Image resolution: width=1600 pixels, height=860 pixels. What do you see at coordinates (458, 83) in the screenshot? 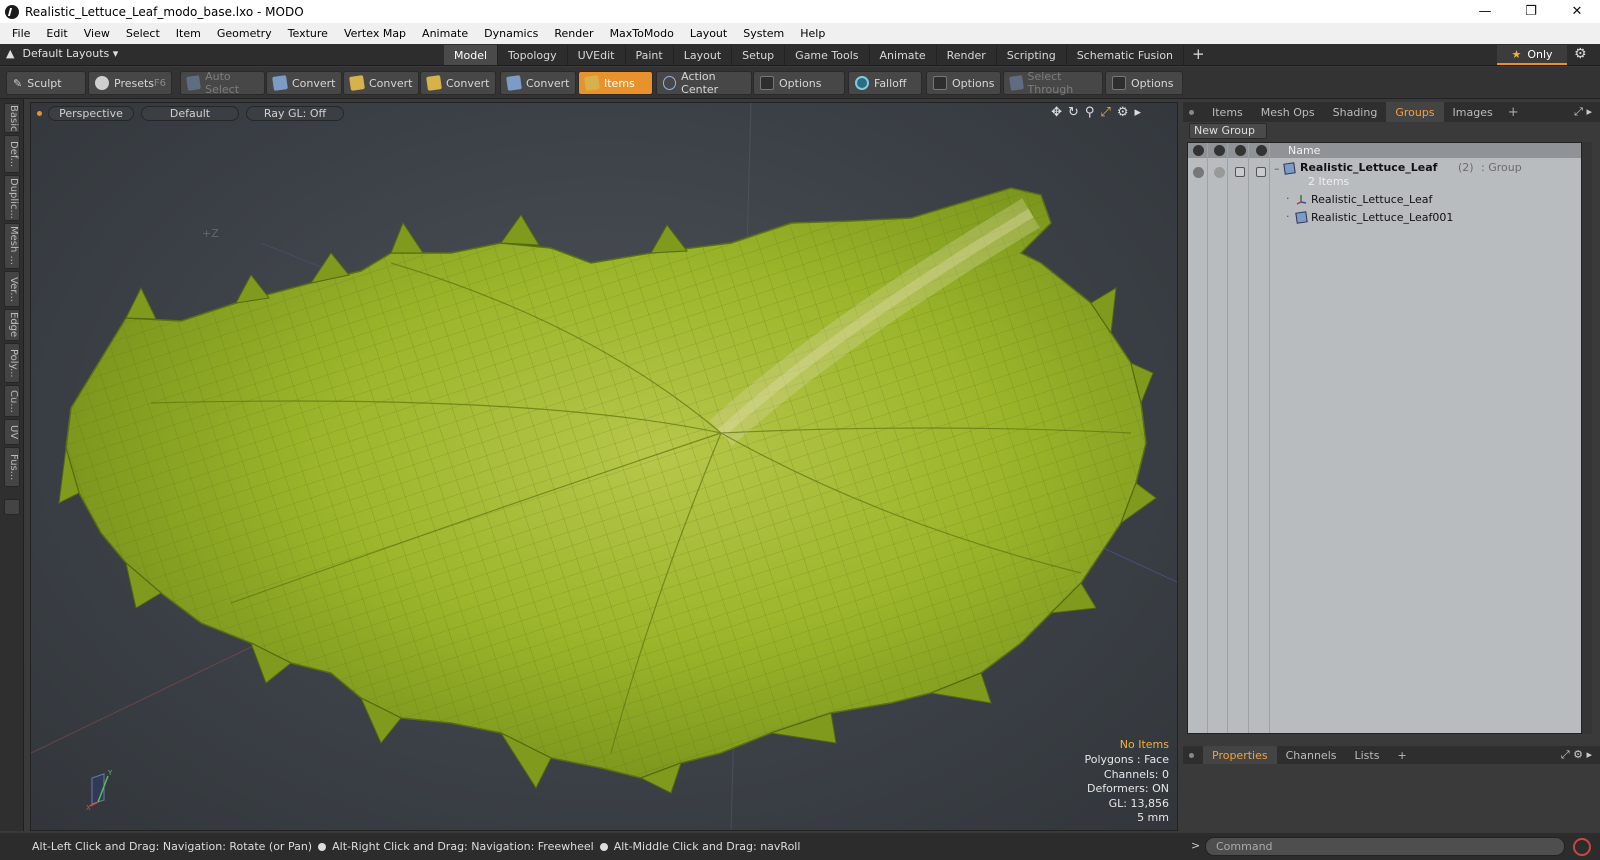
I see `convert-button-3: Convert` at bounding box center [458, 83].